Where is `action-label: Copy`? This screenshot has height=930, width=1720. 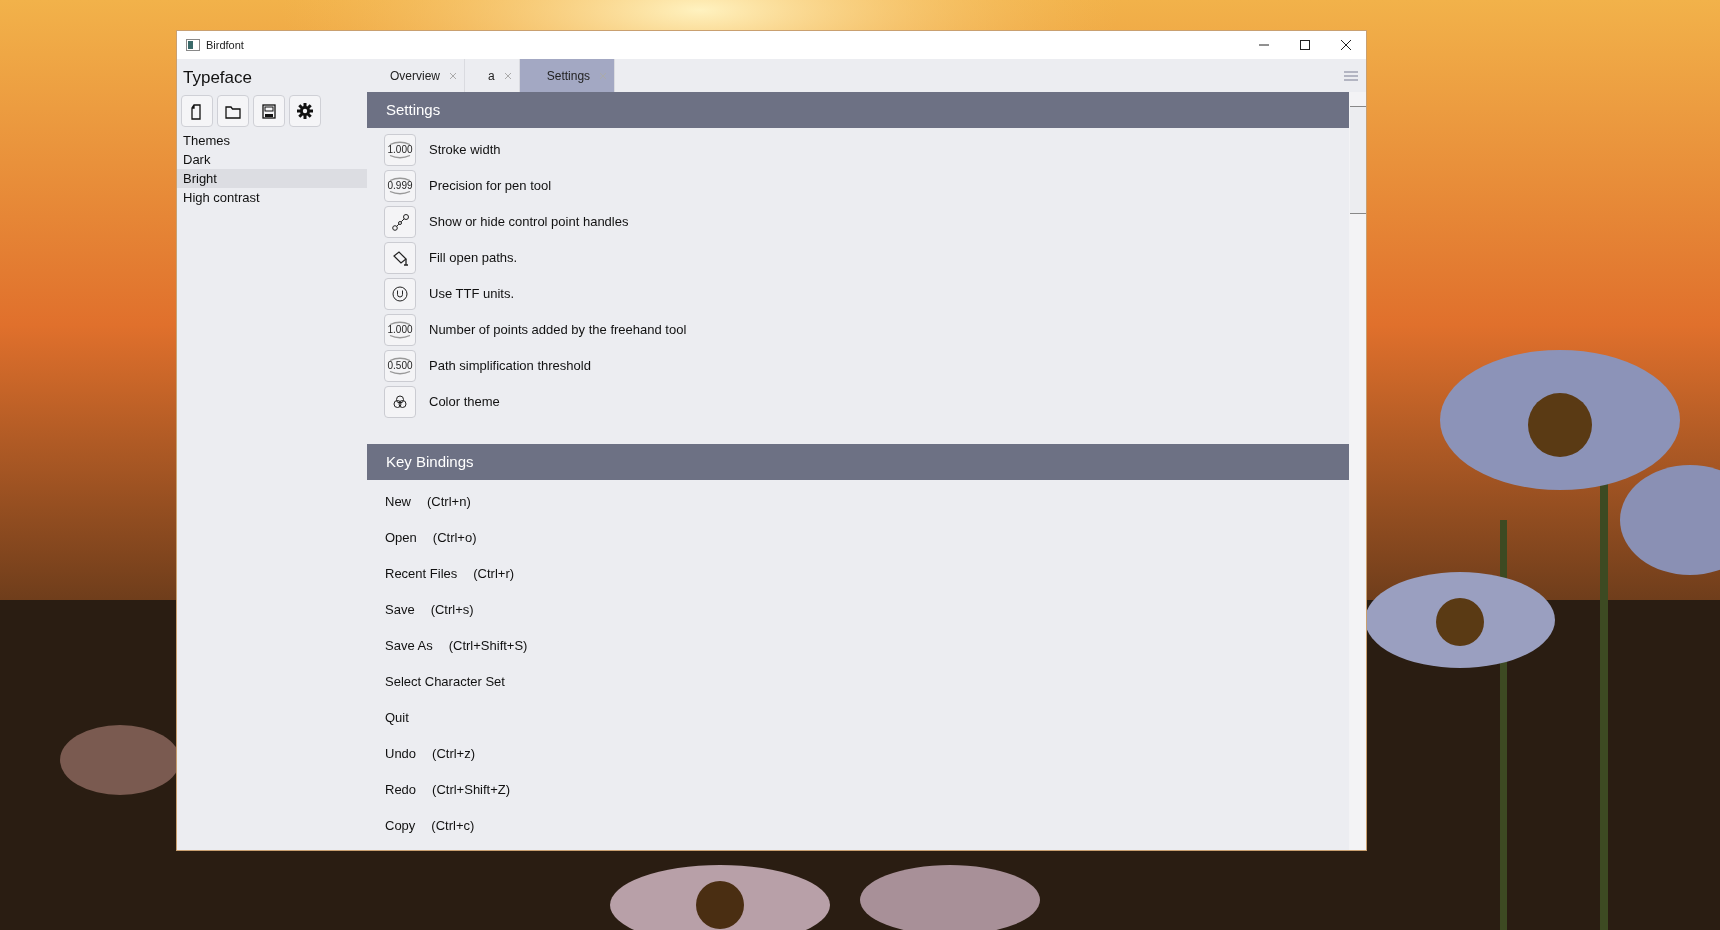
action-label: Copy is located at coordinates (400, 826).